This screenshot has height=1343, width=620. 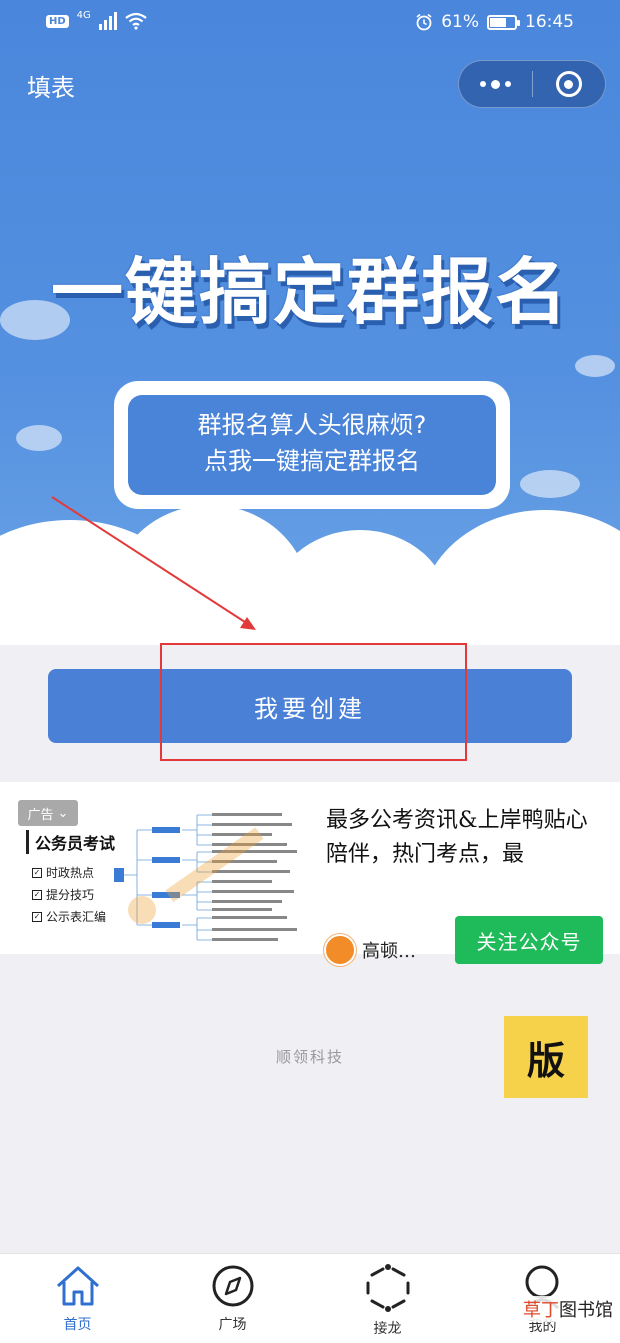 What do you see at coordinates (77, 1286) in the screenshot?
I see `home-icon` at bounding box center [77, 1286].